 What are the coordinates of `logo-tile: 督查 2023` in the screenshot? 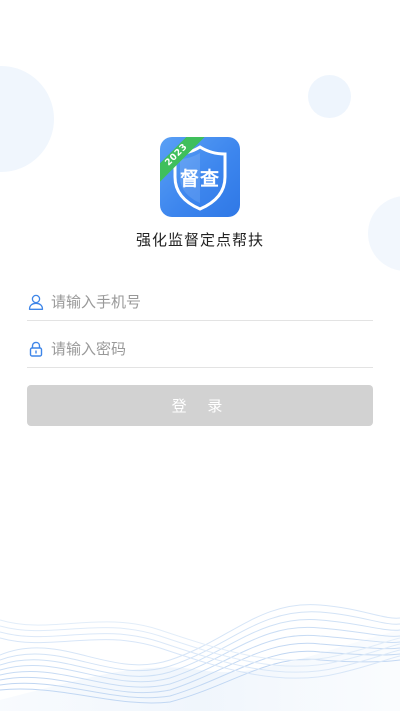 It's located at (200, 177).